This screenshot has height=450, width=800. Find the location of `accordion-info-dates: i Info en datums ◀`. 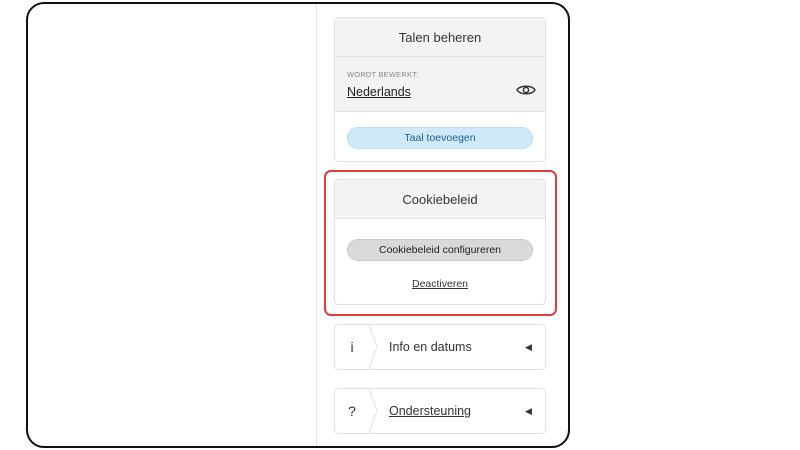

accordion-info-dates: i Info en datums ◀ is located at coordinates (440, 347).